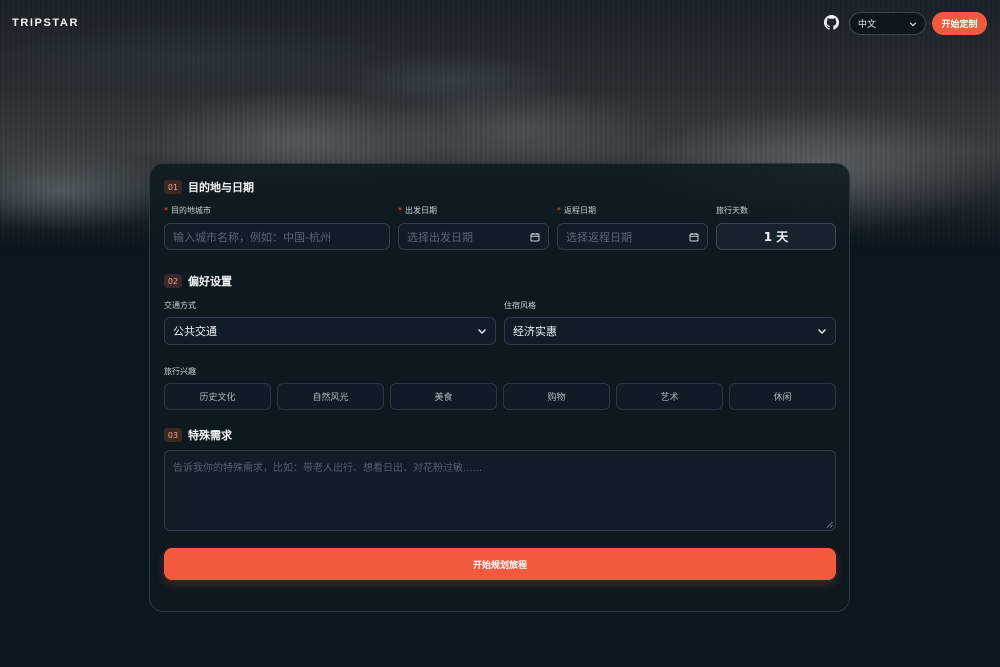 The image size is (1000, 667). I want to click on top-bar: TRIPSTAR 中文 开始定制, so click(500, 23).